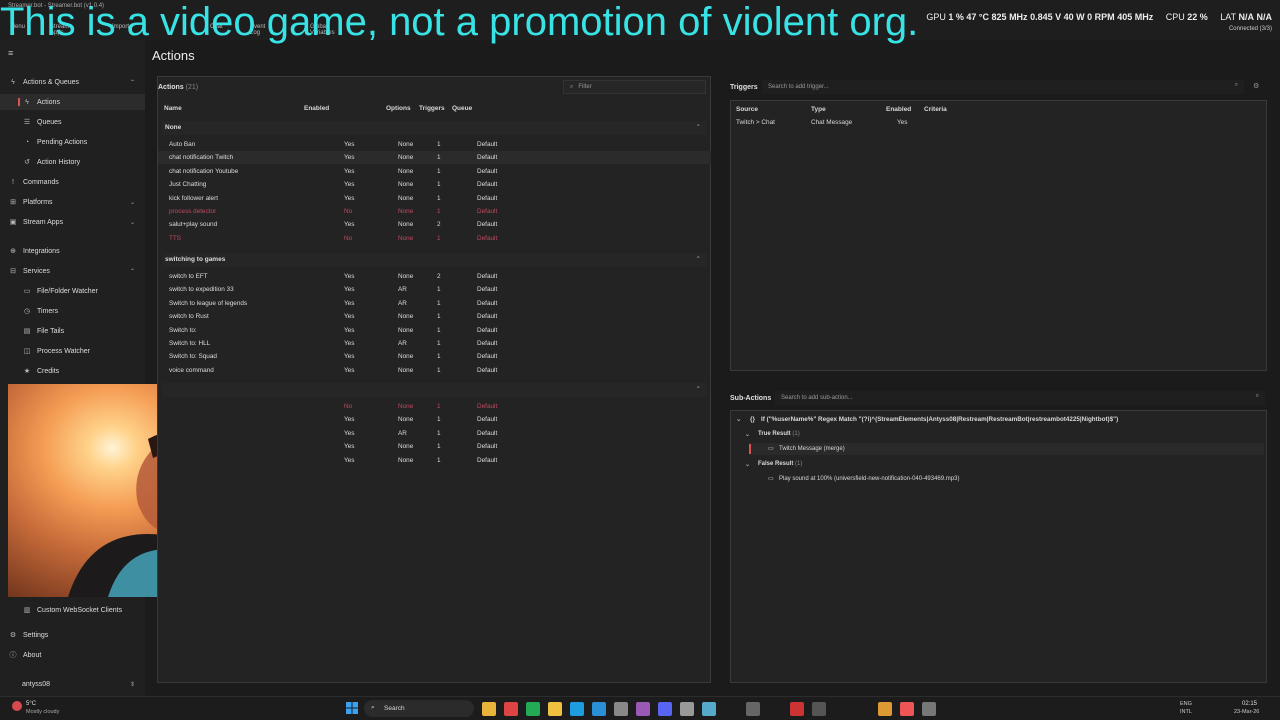 This screenshot has width=1280, height=720. What do you see at coordinates (434, 128) in the screenshot?
I see `action-group-header: None ⌃` at bounding box center [434, 128].